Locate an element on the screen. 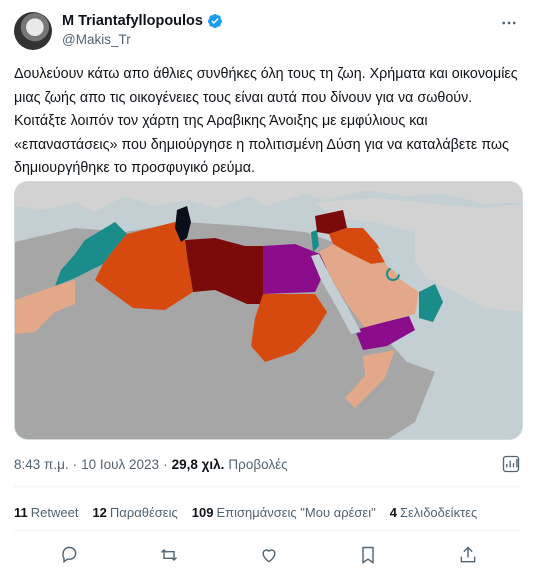 This screenshot has height=576, width=535. bookmark-icon is located at coordinates (368, 555).